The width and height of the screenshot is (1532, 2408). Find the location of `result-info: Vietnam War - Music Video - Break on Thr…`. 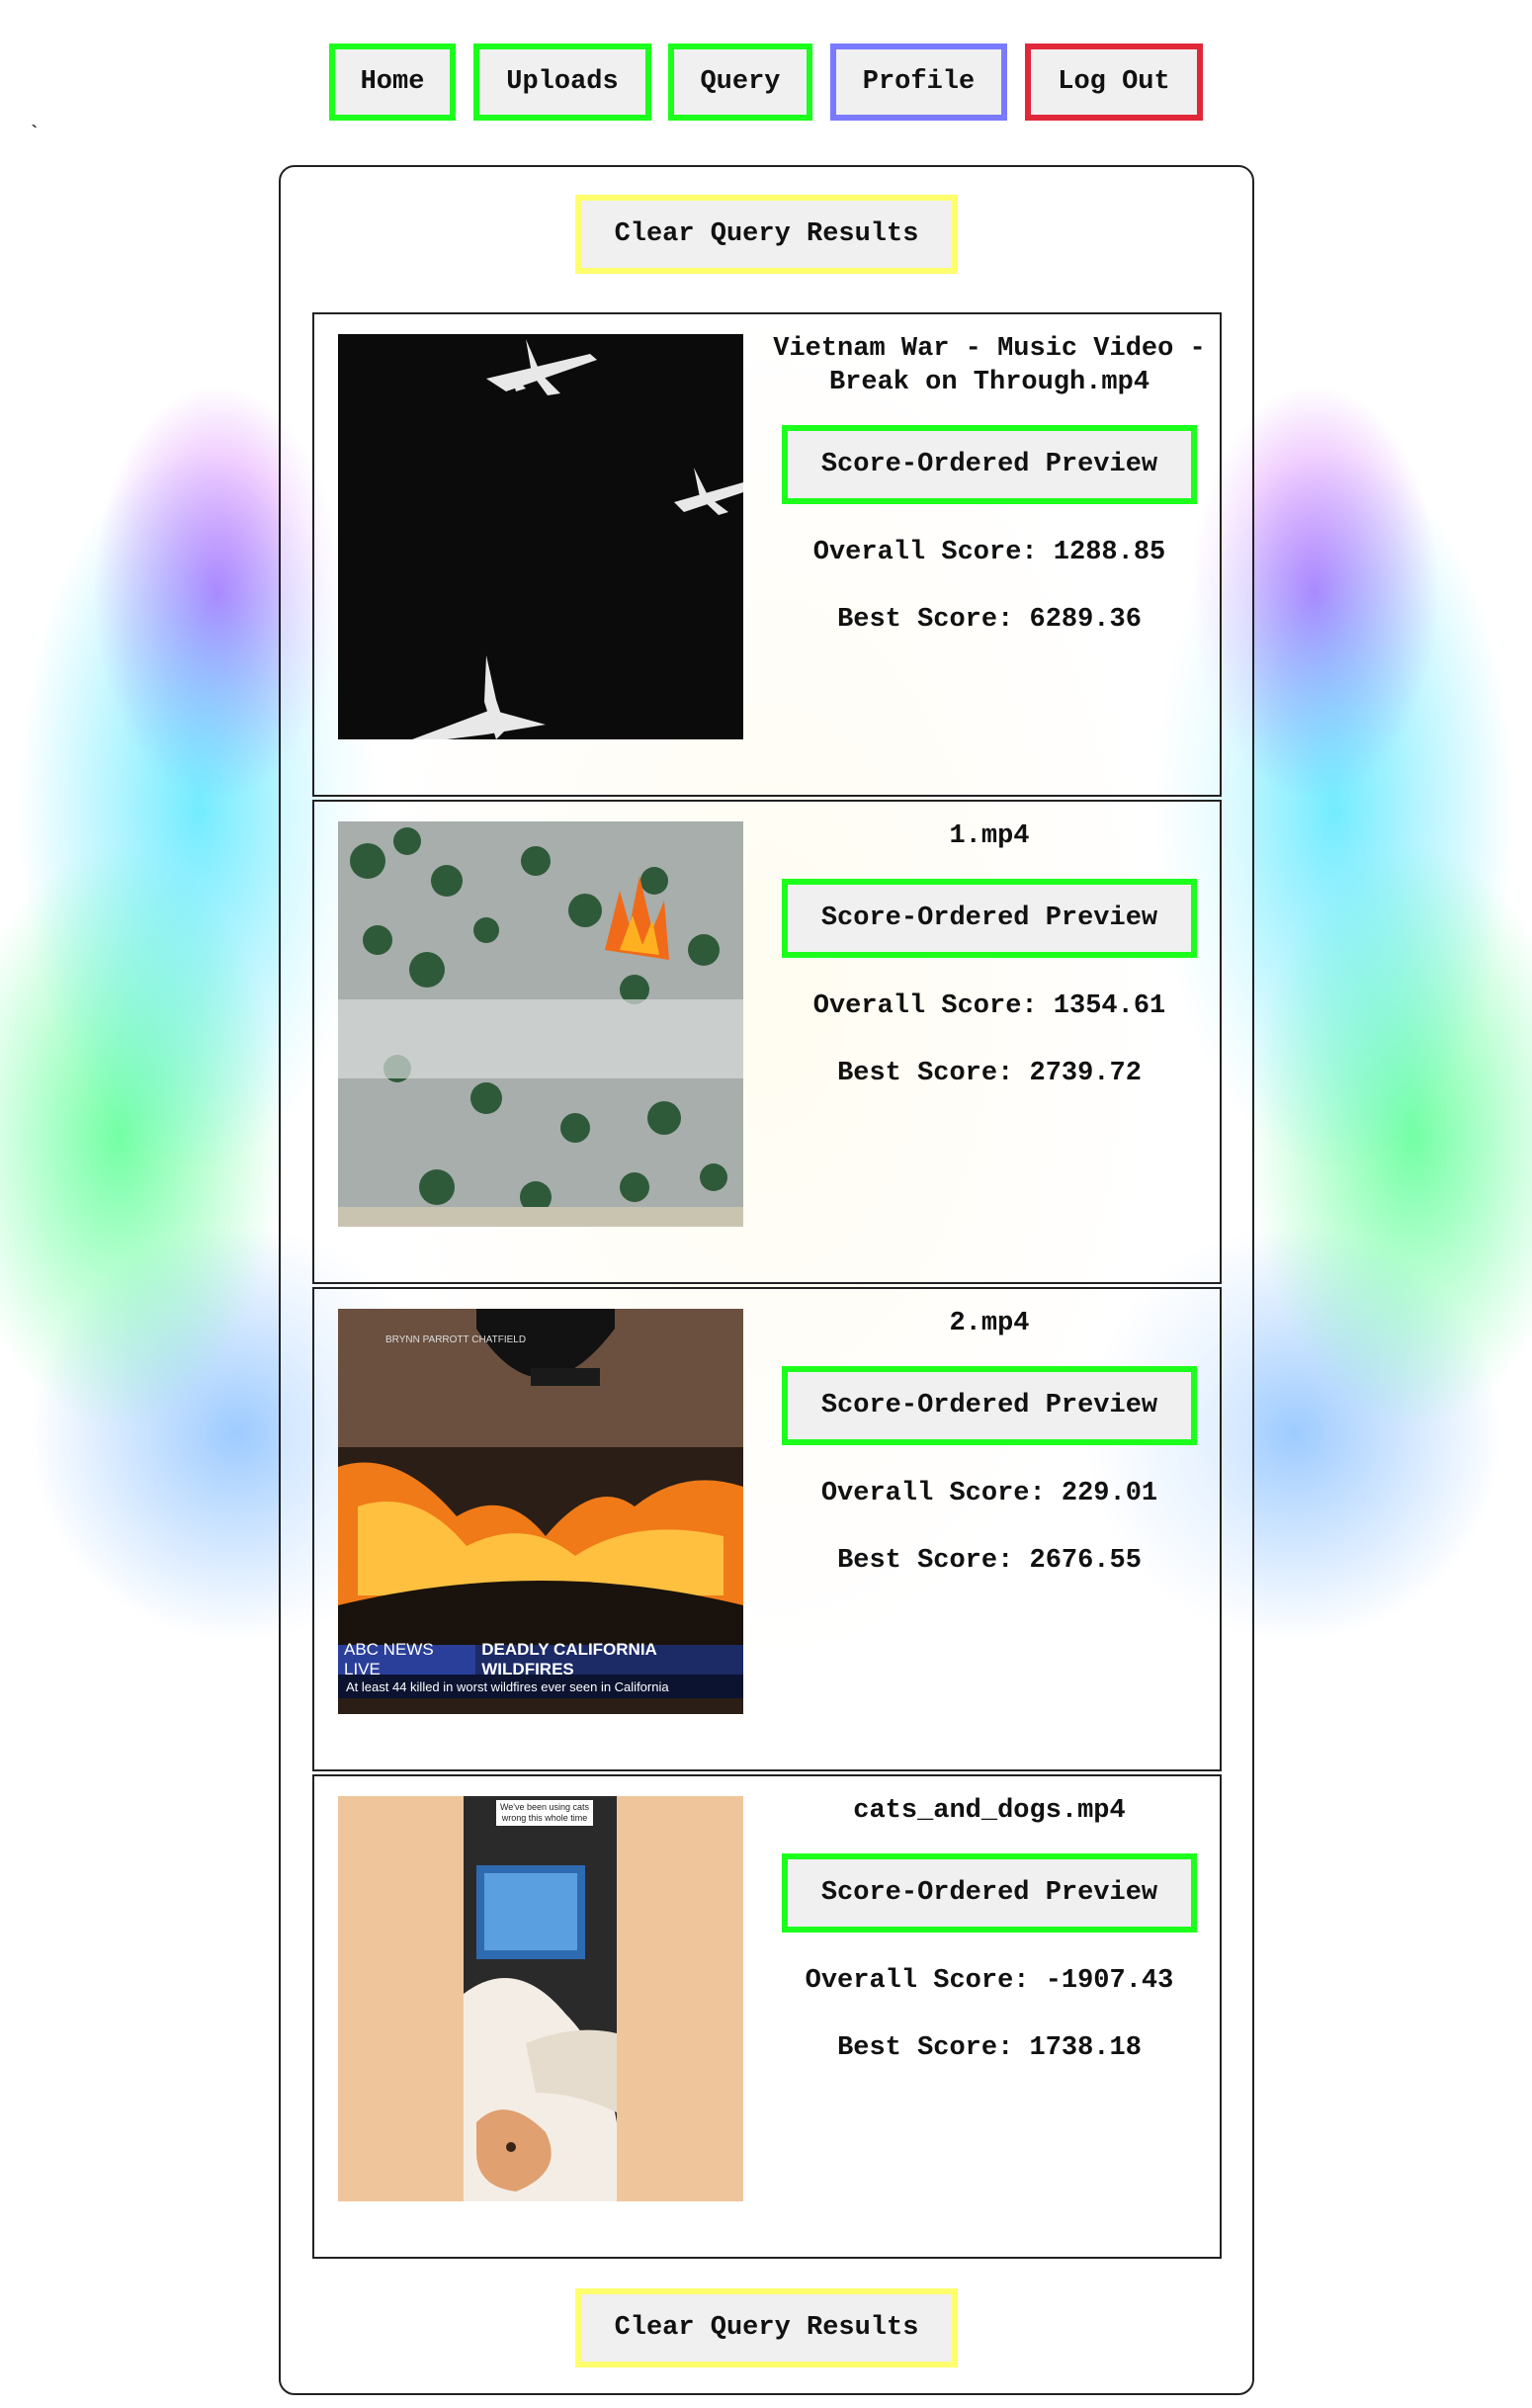

result-info: Vietnam War - Music Video - Break on Thr… is located at coordinates (989, 475).